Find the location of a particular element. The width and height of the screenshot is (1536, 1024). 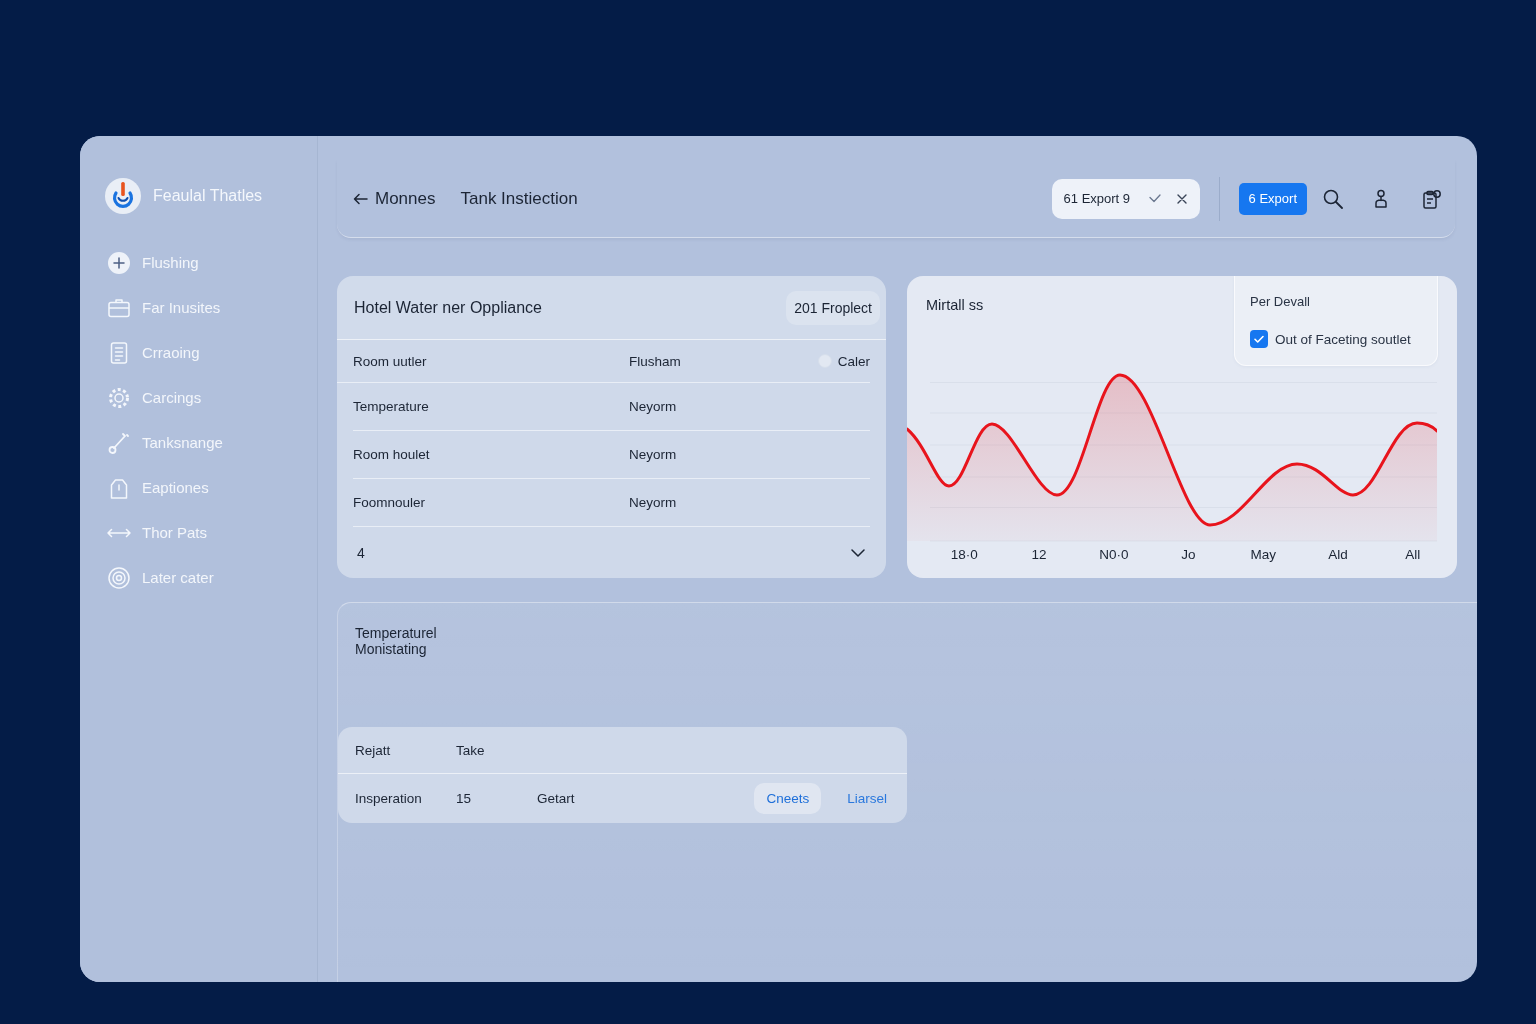

count-badge: 201 Froplect is located at coordinates (833, 307).